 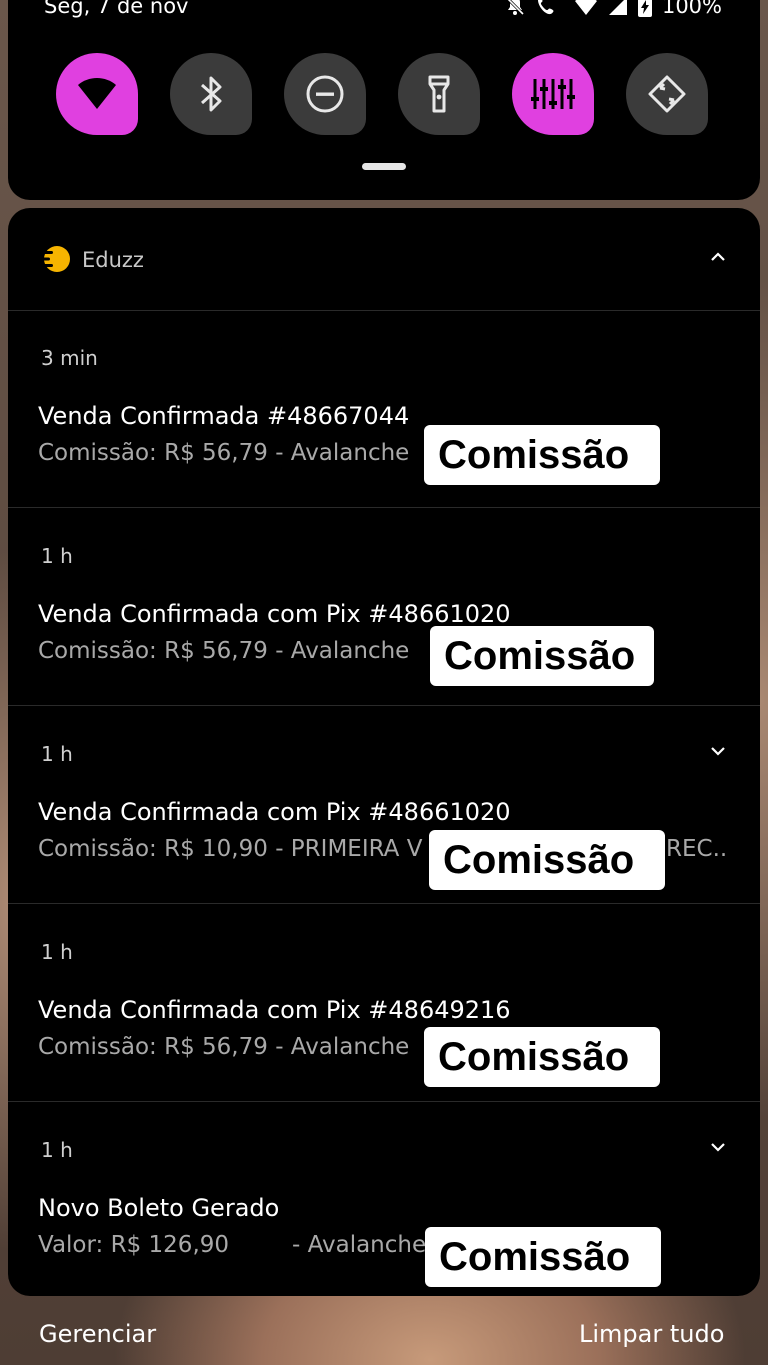 I want to click on equalizer-icon, so click(x=553, y=94).